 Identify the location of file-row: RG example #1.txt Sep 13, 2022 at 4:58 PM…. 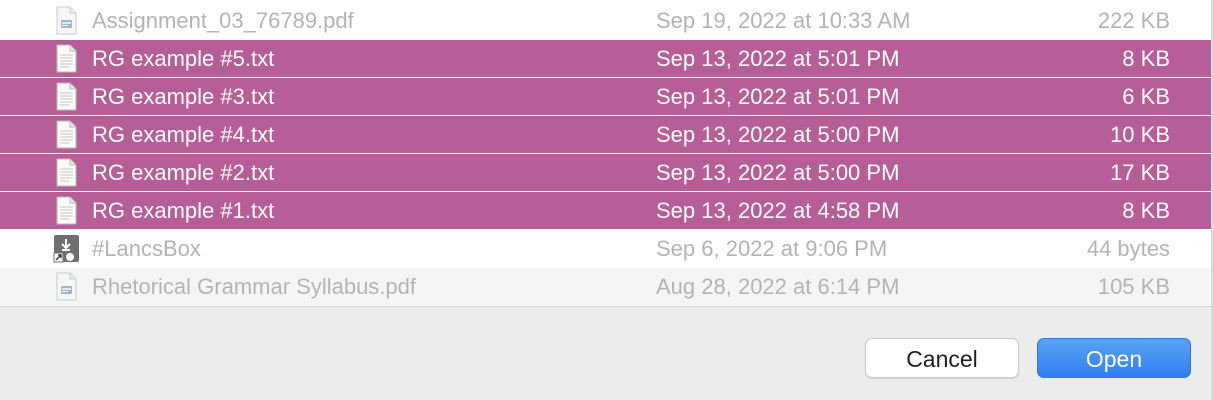
(607, 210).